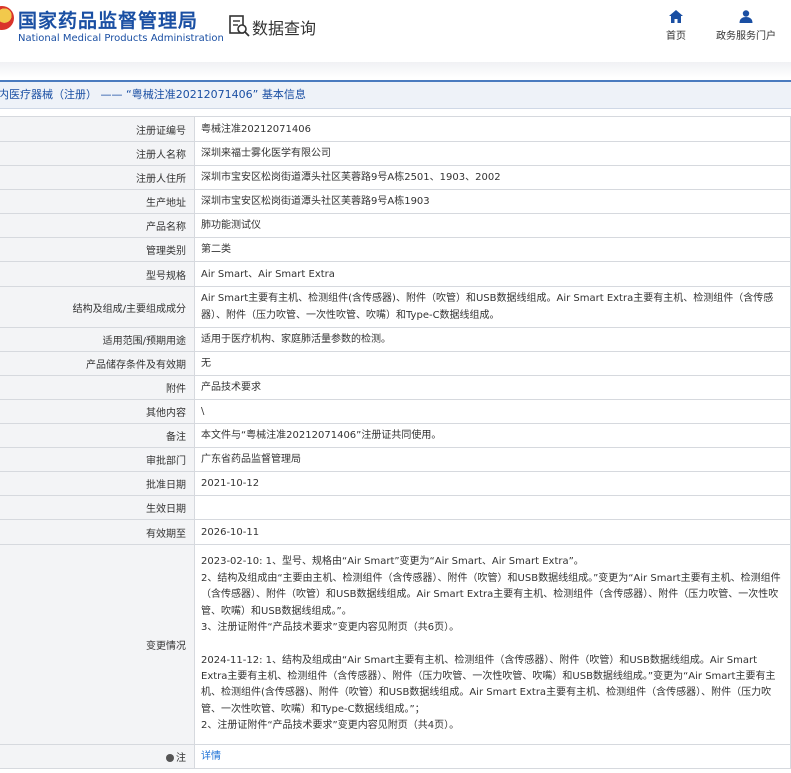  Describe the element at coordinates (492, 532) in the screenshot. I see `row-value: 2026-10-11` at that location.